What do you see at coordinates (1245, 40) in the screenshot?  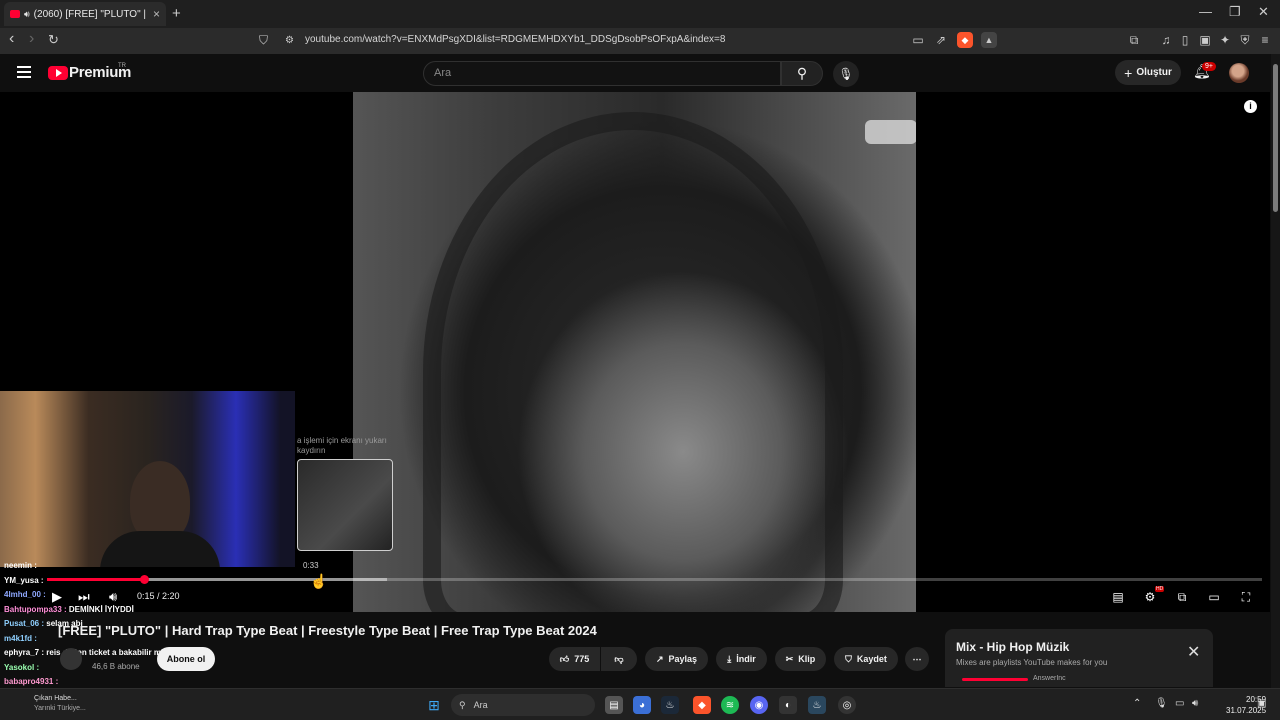 I see `vpn-icon: ⛨` at bounding box center [1245, 40].